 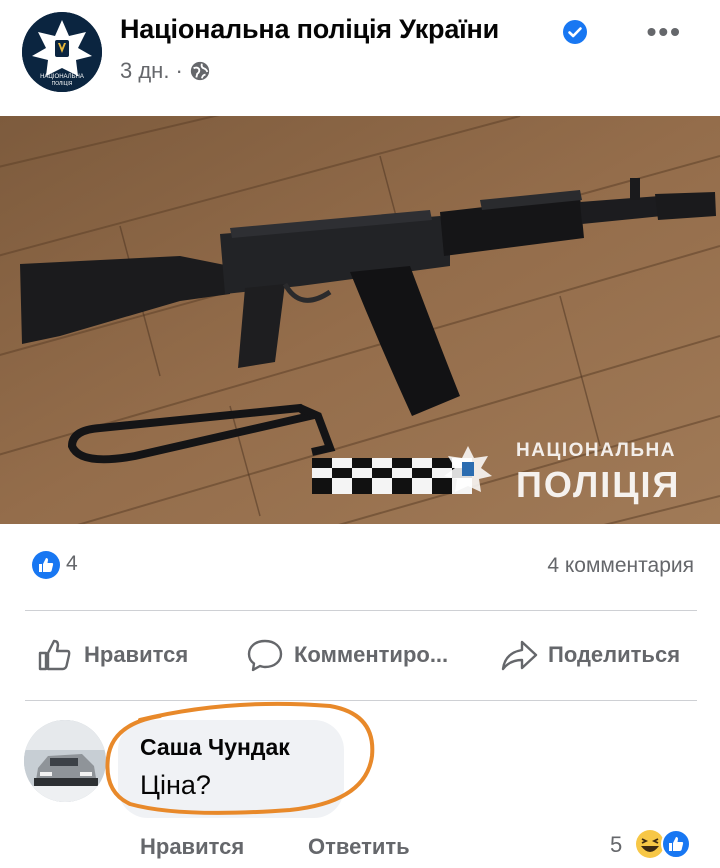 I want to click on comment-reaction-count: 5, so click(x=616, y=845).